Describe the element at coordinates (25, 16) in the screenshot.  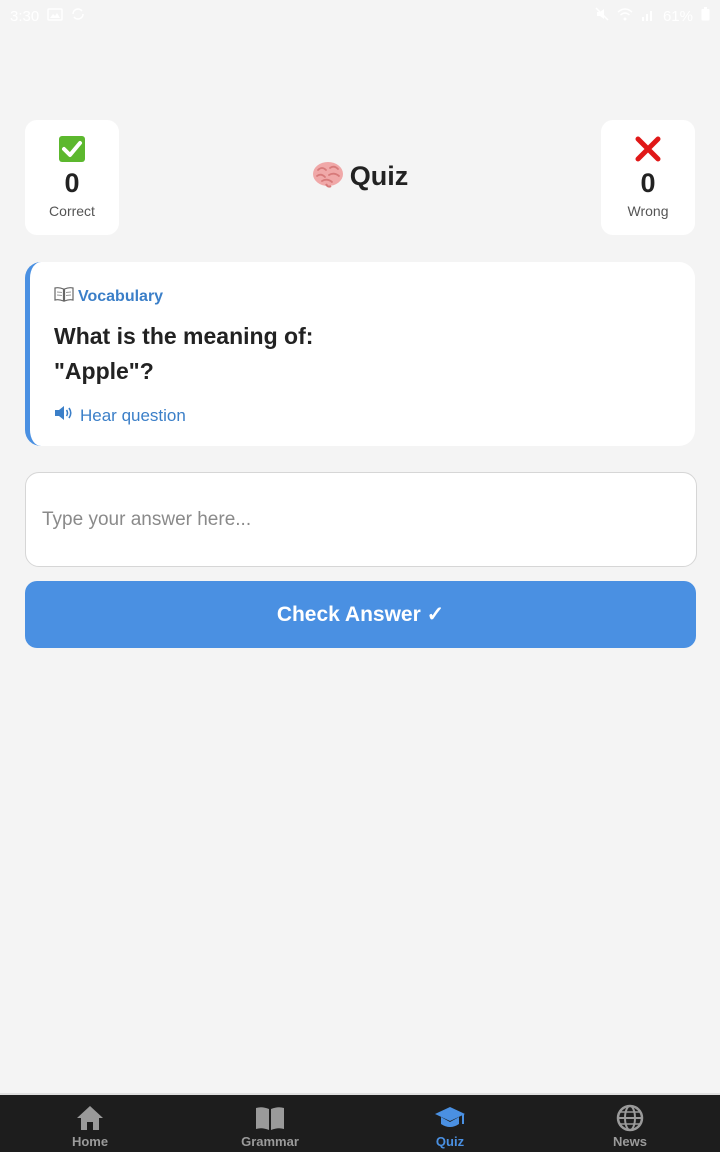
I see `status-time: 3:30` at that location.